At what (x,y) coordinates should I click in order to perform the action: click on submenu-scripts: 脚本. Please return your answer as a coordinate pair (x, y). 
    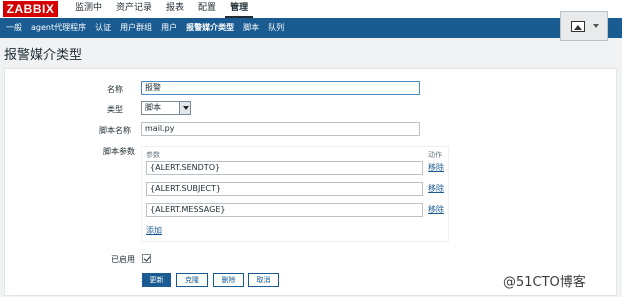
    Looking at the image, I should click on (251, 28).